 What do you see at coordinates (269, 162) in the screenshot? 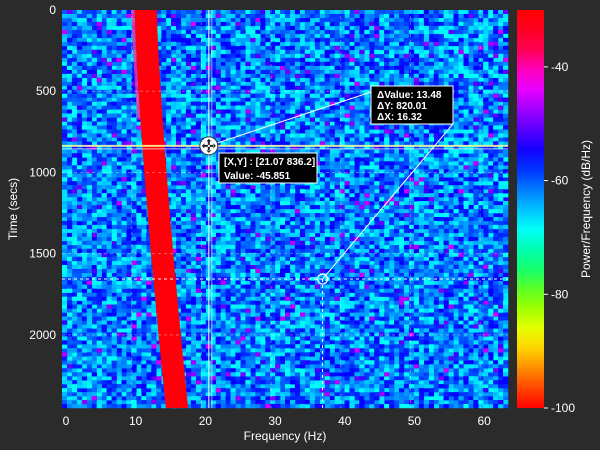
I see `crosshair-xy-text: [X,Y] : [21.07 836.2]` at bounding box center [269, 162].